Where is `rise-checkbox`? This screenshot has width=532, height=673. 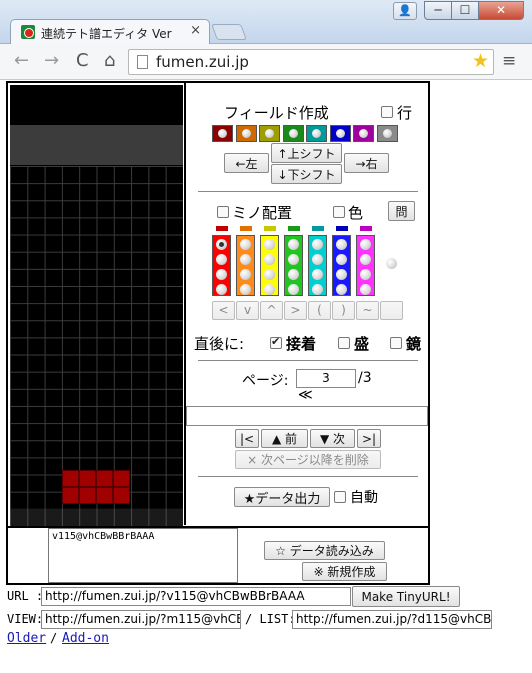
rise-checkbox is located at coordinates (344, 343).